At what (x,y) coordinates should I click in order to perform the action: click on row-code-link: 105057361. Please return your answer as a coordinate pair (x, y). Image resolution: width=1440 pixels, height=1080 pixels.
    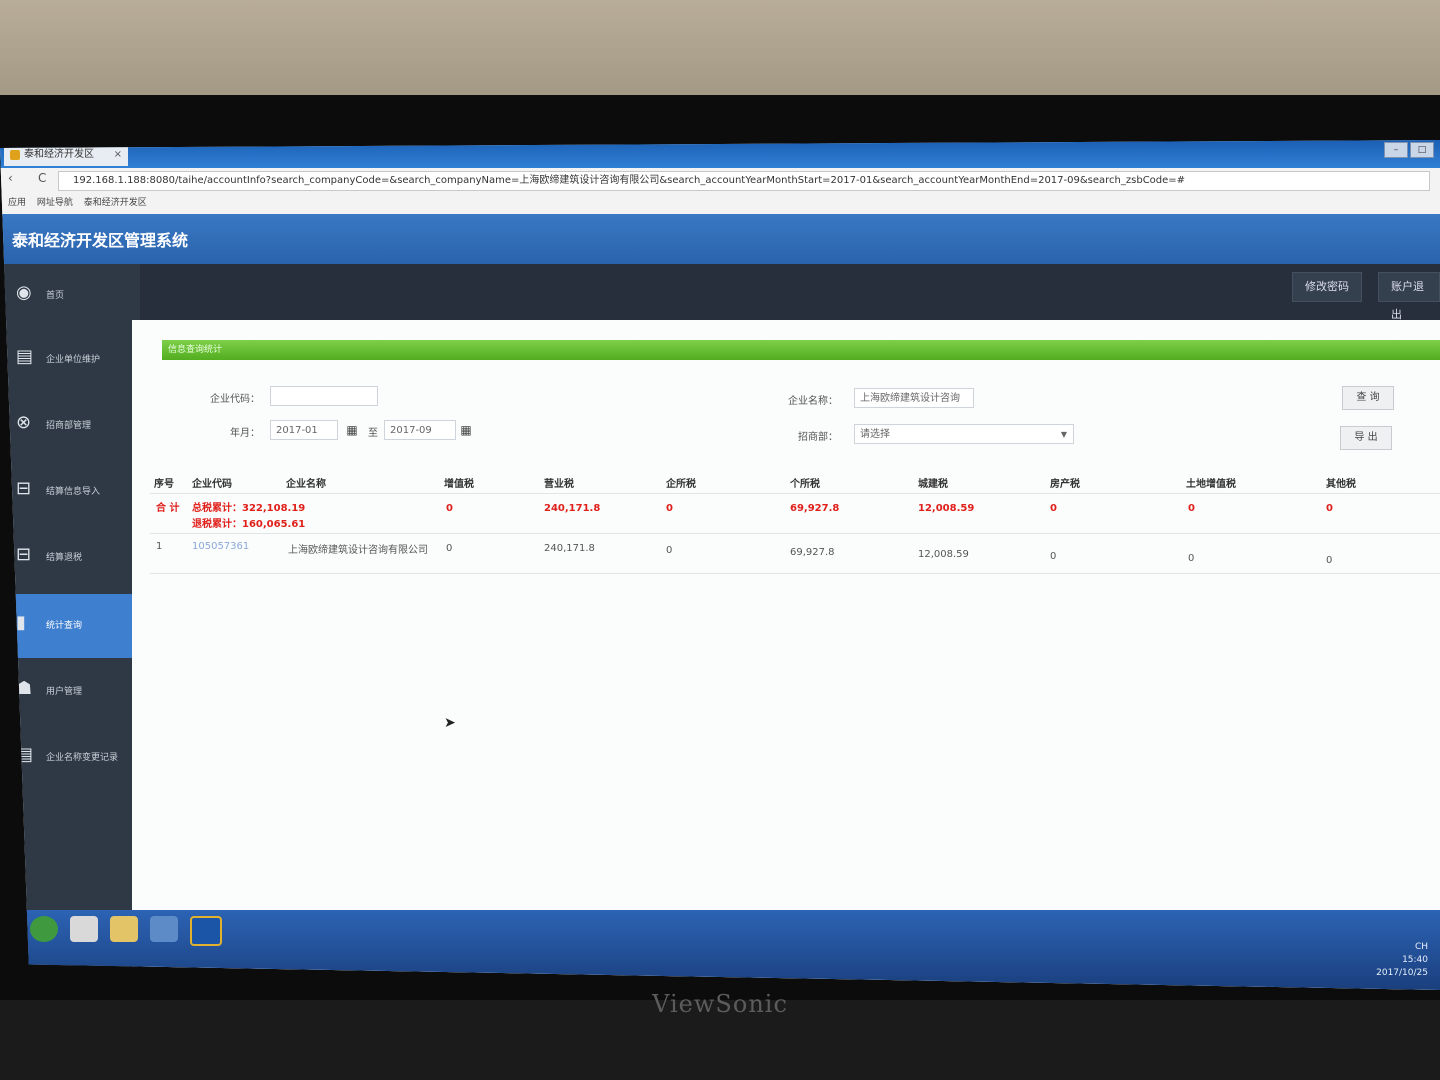
    Looking at the image, I should click on (220, 546).